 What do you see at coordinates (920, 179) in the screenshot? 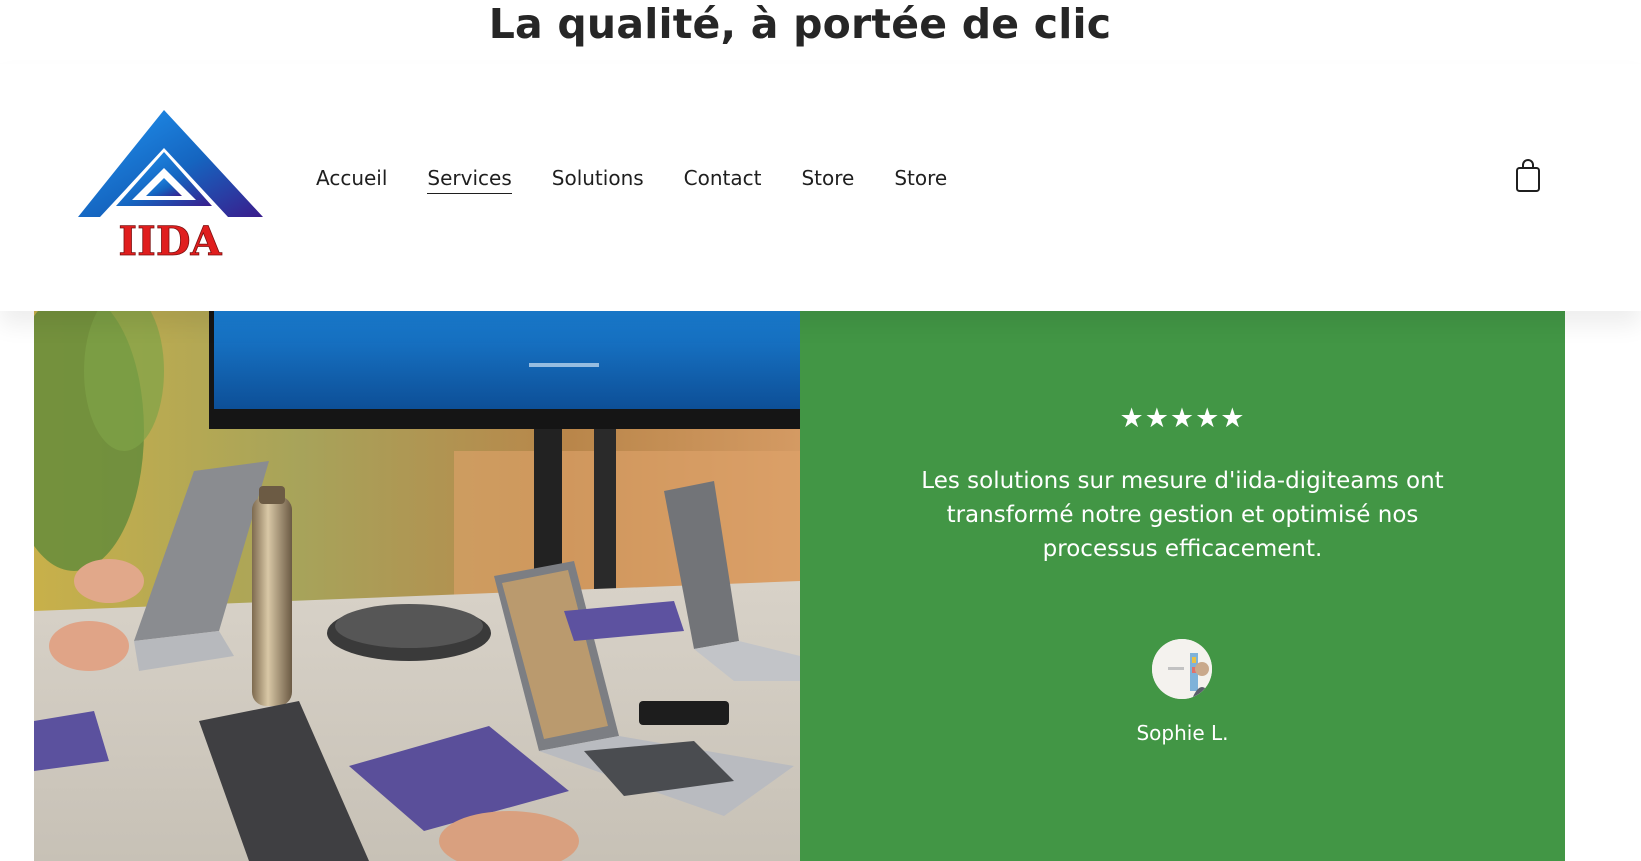
I see `nav-item-store-2: Store` at bounding box center [920, 179].